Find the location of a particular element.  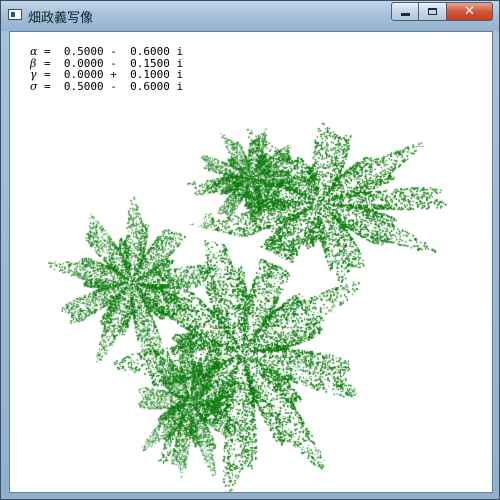

maximize-button is located at coordinates (433, 11).